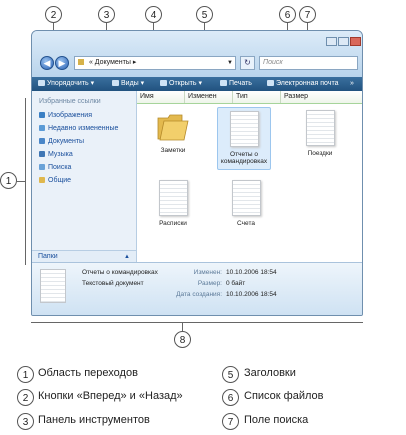 The height and width of the screenshot is (435, 406). Describe the element at coordinates (94, 420) in the screenshot. I see `legend-text: Панель инструментов` at that location.